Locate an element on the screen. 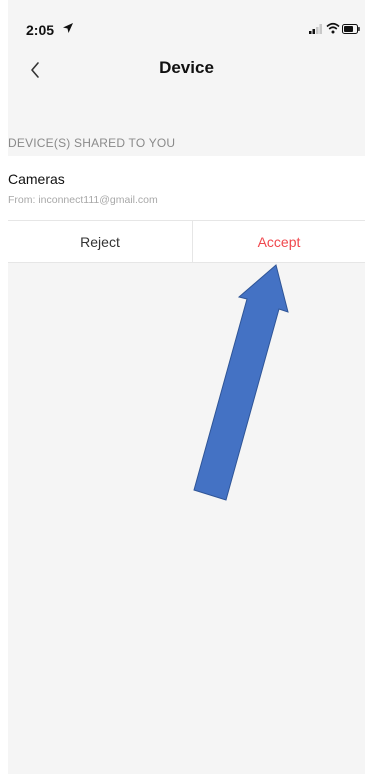 This screenshot has height=774, width=365. reject-button: Reject is located at coordinates (100, 241).